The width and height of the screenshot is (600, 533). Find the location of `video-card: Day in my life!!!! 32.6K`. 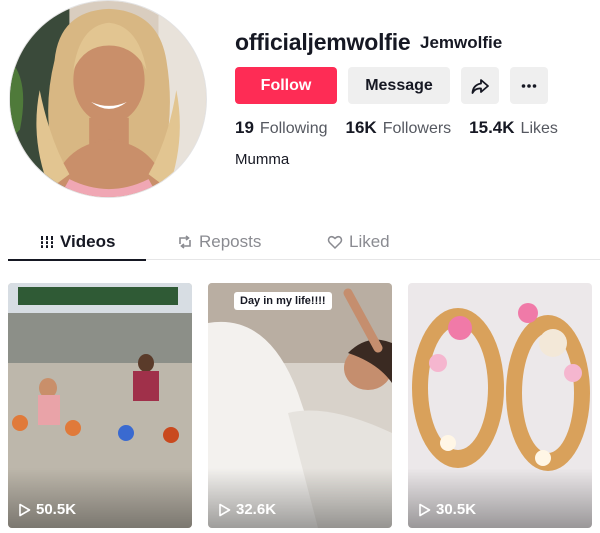

video-card: Day in my life!!!! 32.6K is located at coordinates (300, 405).